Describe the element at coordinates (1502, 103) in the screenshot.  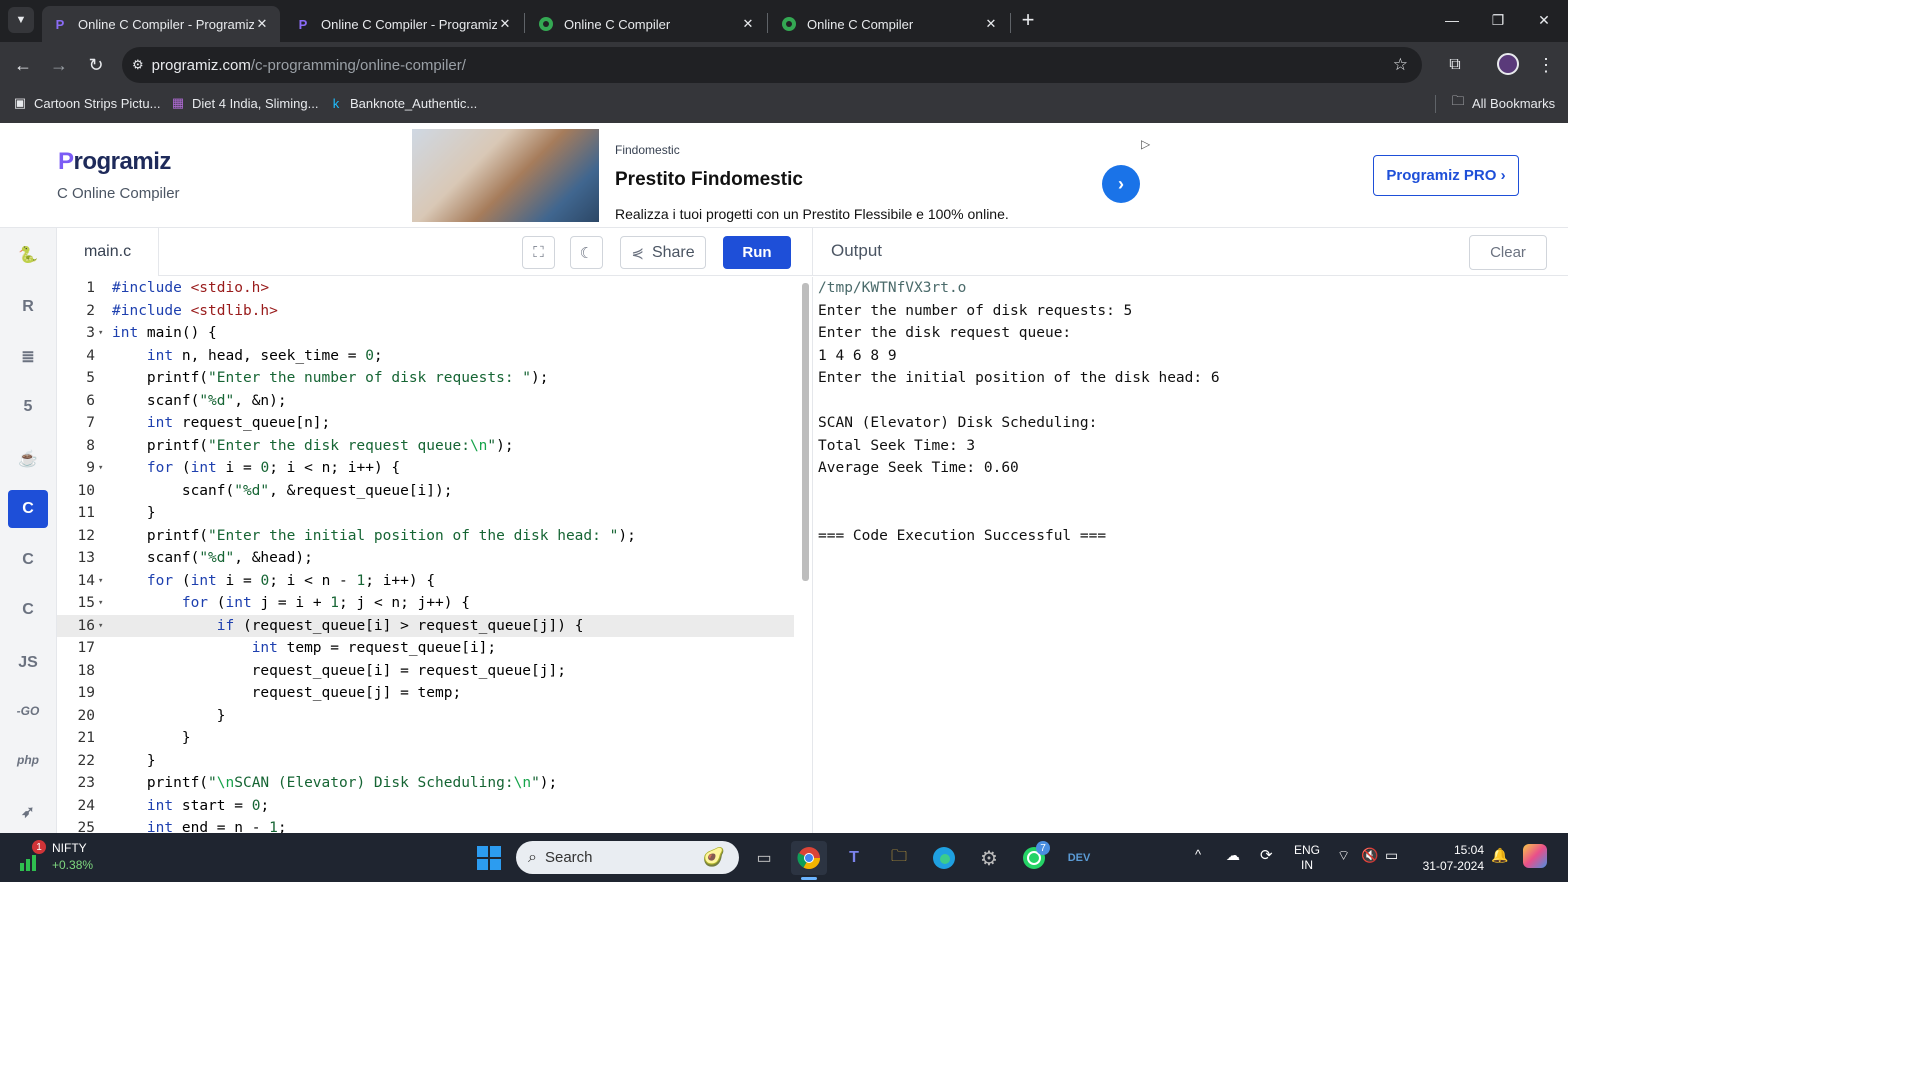
I see `all-bookmarks-button: 🗀 All Bookmarks` at that location.